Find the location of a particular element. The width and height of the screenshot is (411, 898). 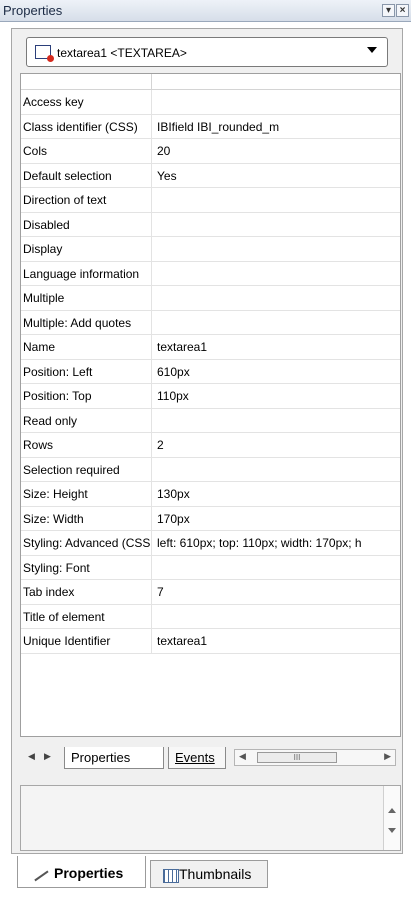

property-key: Styling: Advanced (CSS) is located at coordinates (86, 543).